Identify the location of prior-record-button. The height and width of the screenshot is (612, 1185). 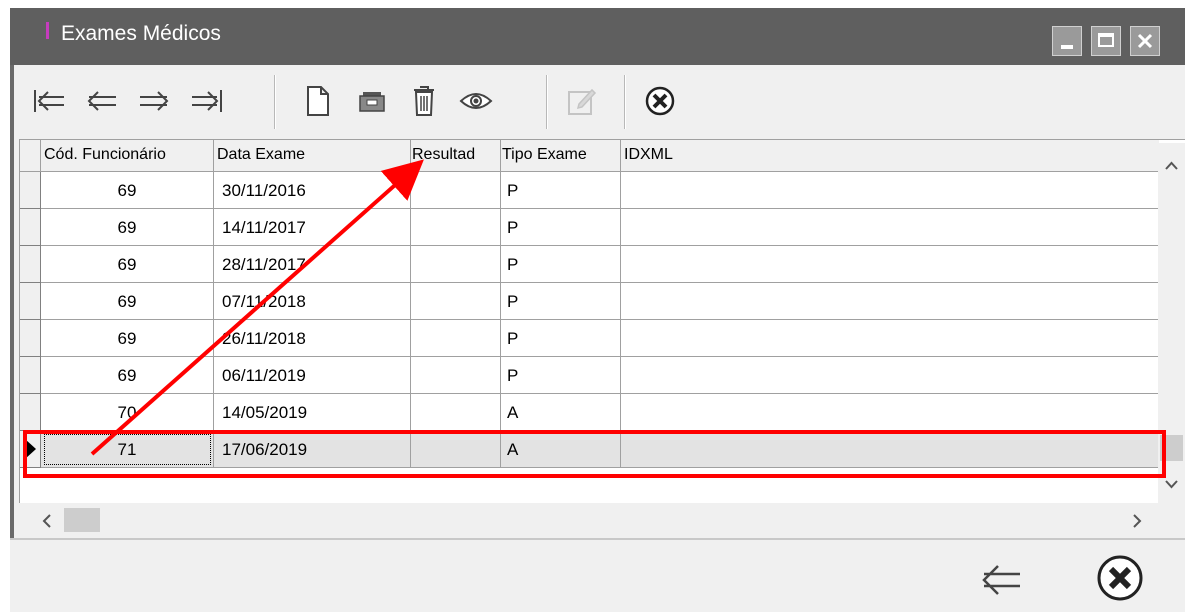
(102, 101).